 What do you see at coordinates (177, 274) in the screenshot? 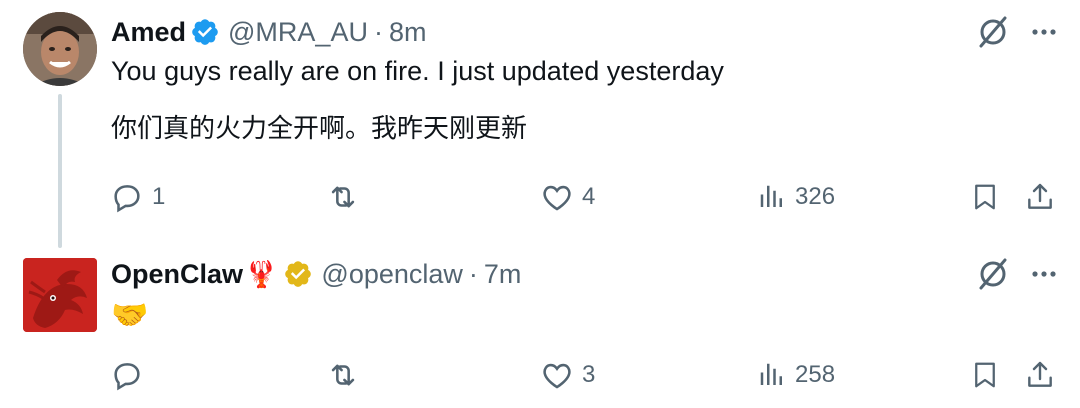
I see `display-name: OpenClaw` at bounding box center [177, 274].